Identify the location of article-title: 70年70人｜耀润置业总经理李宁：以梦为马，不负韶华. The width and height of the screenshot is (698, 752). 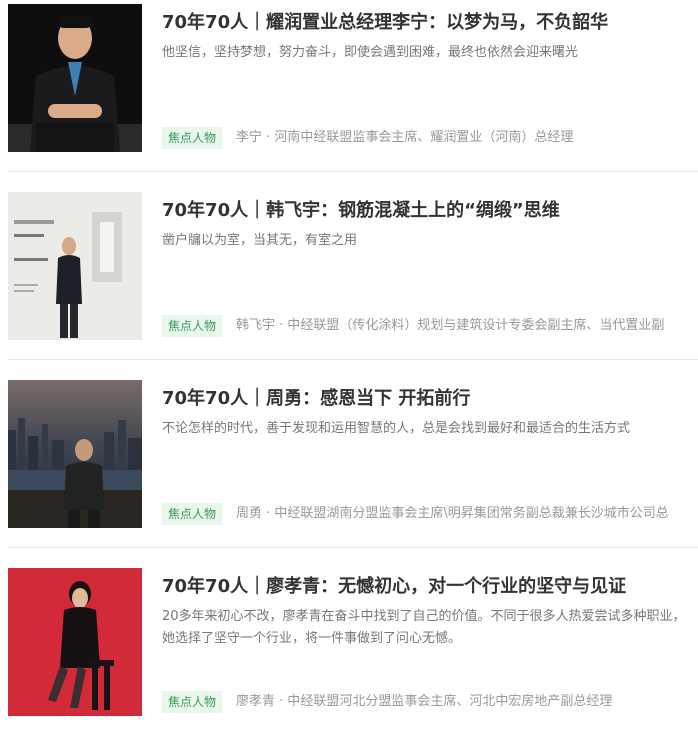
(430, 23).